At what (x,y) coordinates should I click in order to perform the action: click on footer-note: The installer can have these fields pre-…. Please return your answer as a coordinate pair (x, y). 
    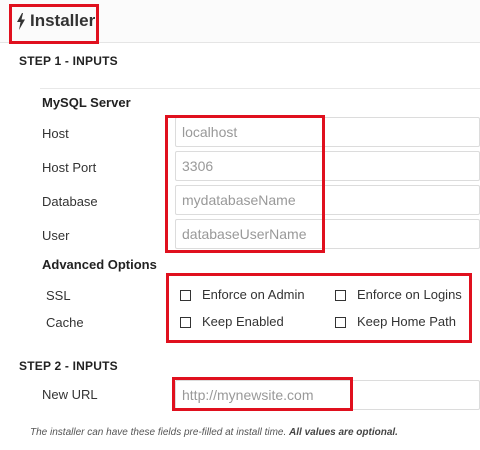
    Looking at the image, I should click on (214, 432).